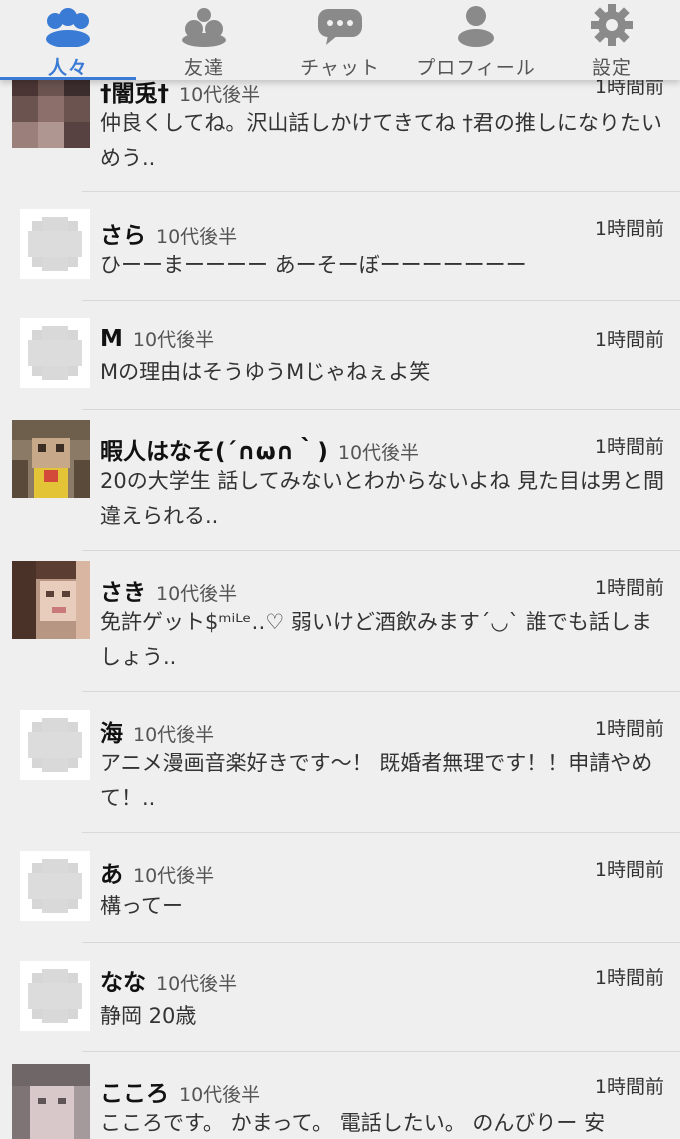 The image size is (680, 1139). Describe the element at coordinates (68, 78) in the screenshot. I see `active-tab-indicator` at that location.